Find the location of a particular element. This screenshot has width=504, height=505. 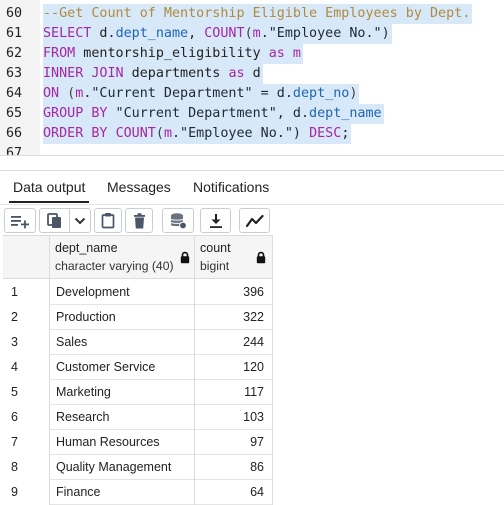

row-number: 6 is located at coordinates (26, 417).